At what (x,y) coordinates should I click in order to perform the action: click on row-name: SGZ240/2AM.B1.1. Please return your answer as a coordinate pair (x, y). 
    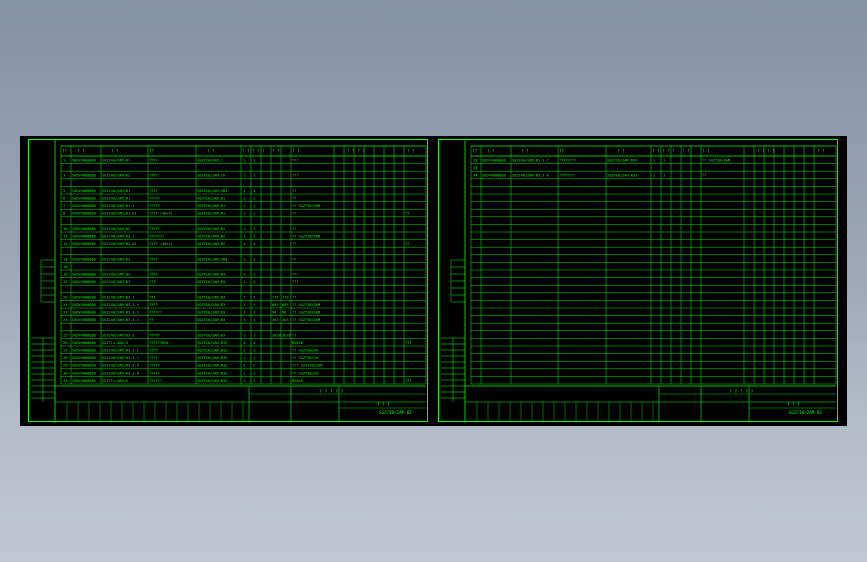
    Looking at the image, I should click on (118, 206).